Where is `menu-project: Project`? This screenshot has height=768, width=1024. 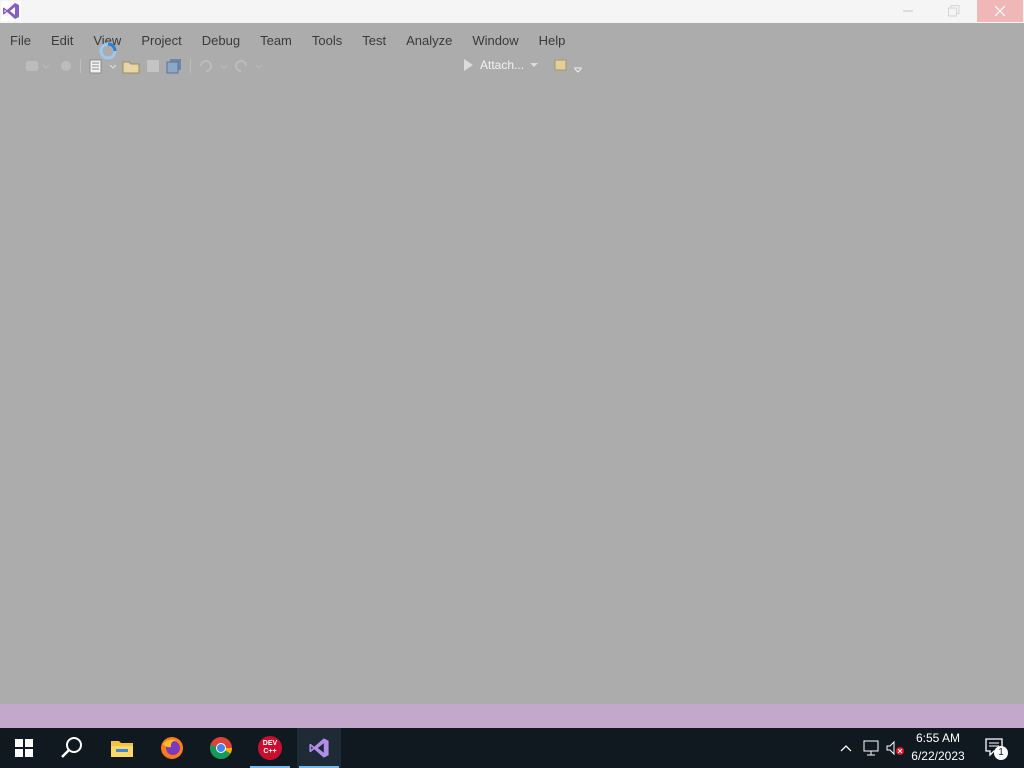
menu-project: Project is located at coordinates (161, 41).